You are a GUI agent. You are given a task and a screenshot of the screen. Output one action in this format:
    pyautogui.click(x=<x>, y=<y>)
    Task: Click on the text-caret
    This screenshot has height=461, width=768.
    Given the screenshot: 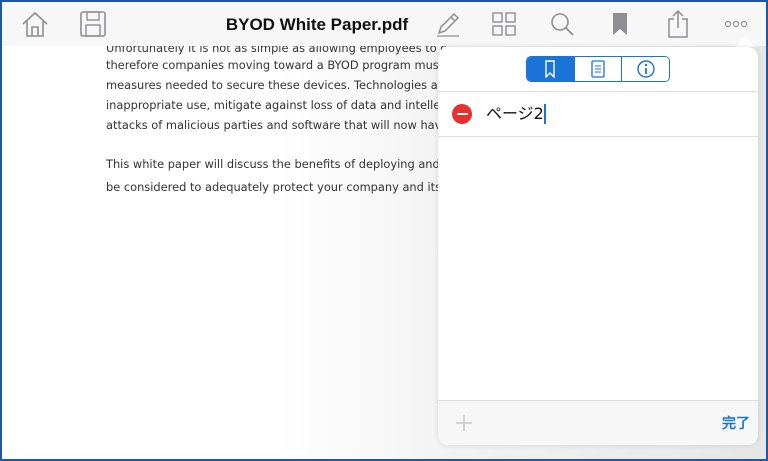 What is the action you would take?
    pyautogui.click(x=545, y=114)
    